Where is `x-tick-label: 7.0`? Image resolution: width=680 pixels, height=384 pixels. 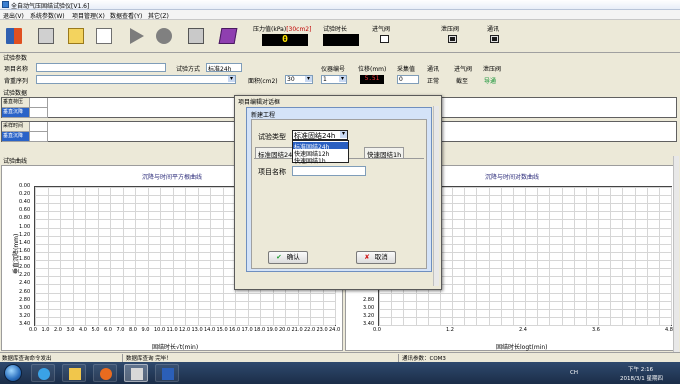 x-tick-label: 7.0 is located at coordinates (120, 330).